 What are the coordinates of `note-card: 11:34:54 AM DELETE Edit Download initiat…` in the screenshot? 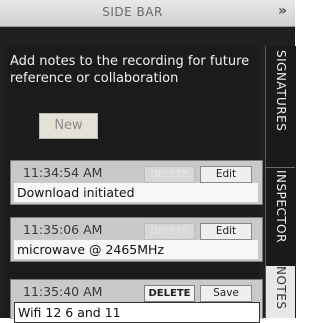 It's located at (136, 182).